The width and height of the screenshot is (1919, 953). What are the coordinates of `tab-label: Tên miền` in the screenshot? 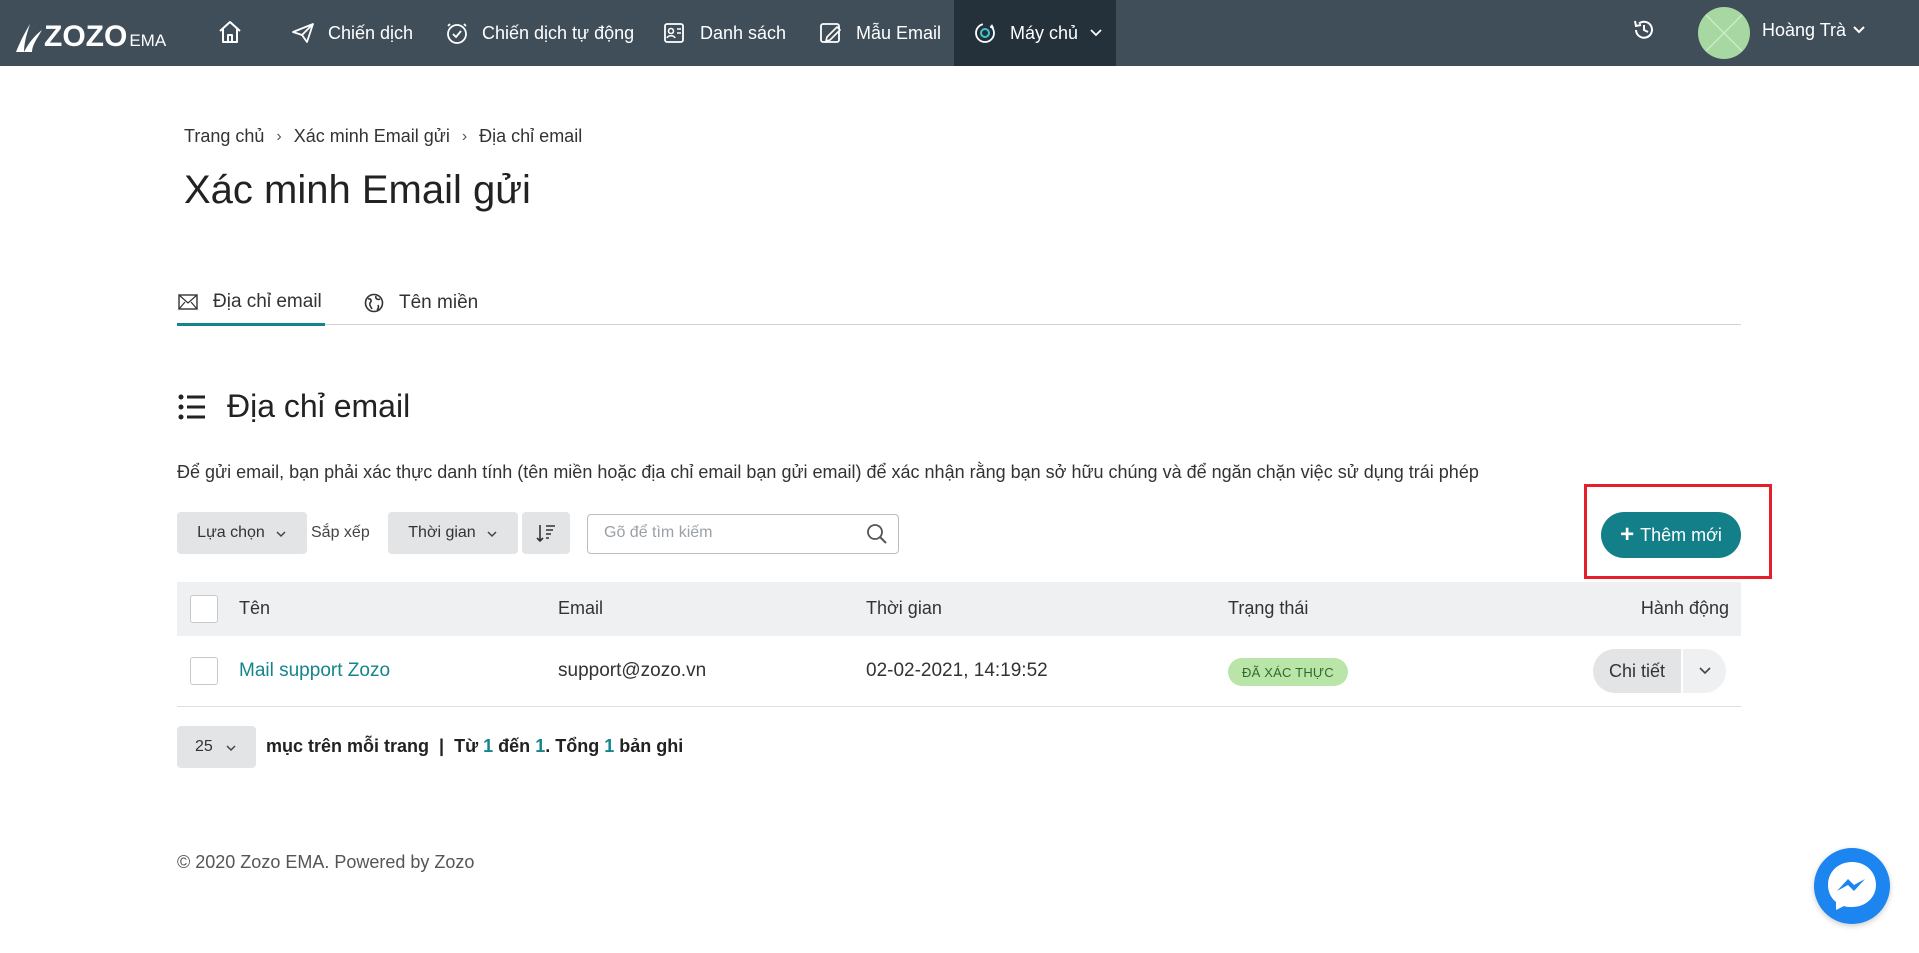 It's located at (439, 302).